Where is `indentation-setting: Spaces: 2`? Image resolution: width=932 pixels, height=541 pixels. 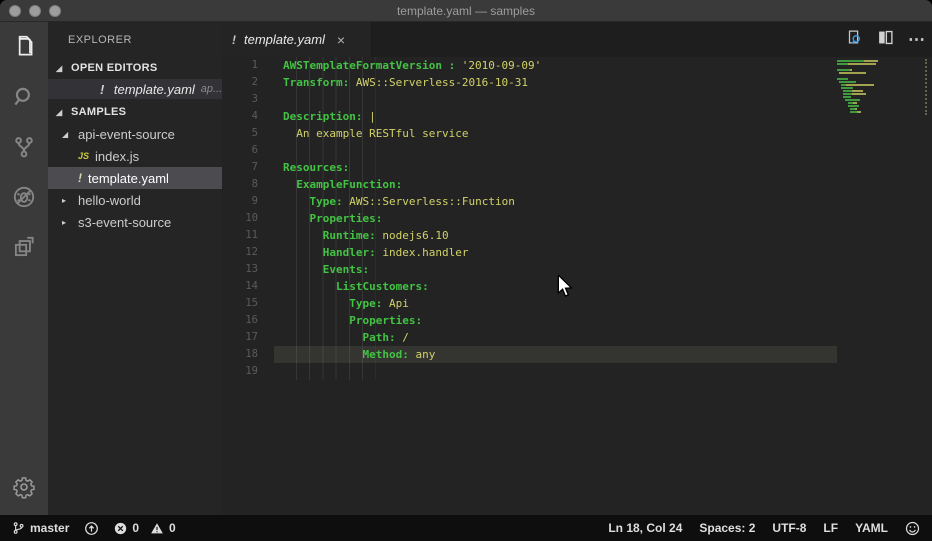 indentation-setting: Spaces: 2 is located at coordinates (727, 528).